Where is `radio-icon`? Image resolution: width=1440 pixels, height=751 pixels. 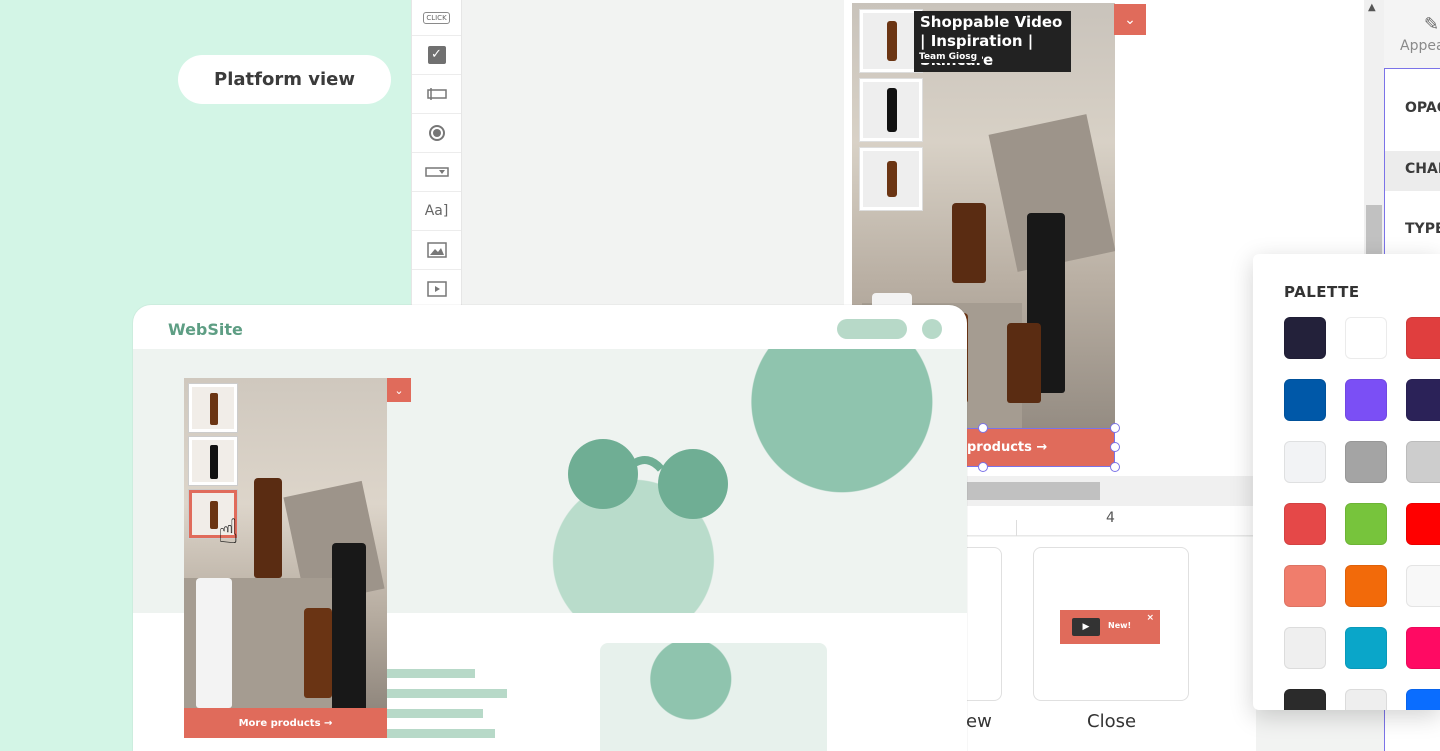
radio-icon is located at coordinates (436, 133).